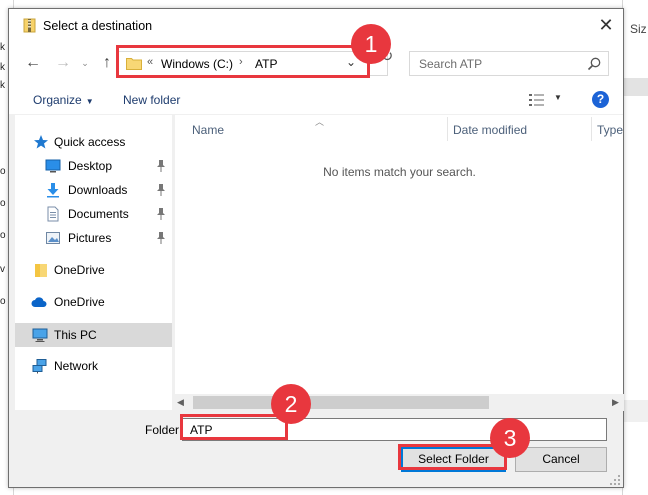 The image size is (648, 495). Describe the element at coordinates (57, 100) in the screenshot. I see `organize-label: Organize` at that location.